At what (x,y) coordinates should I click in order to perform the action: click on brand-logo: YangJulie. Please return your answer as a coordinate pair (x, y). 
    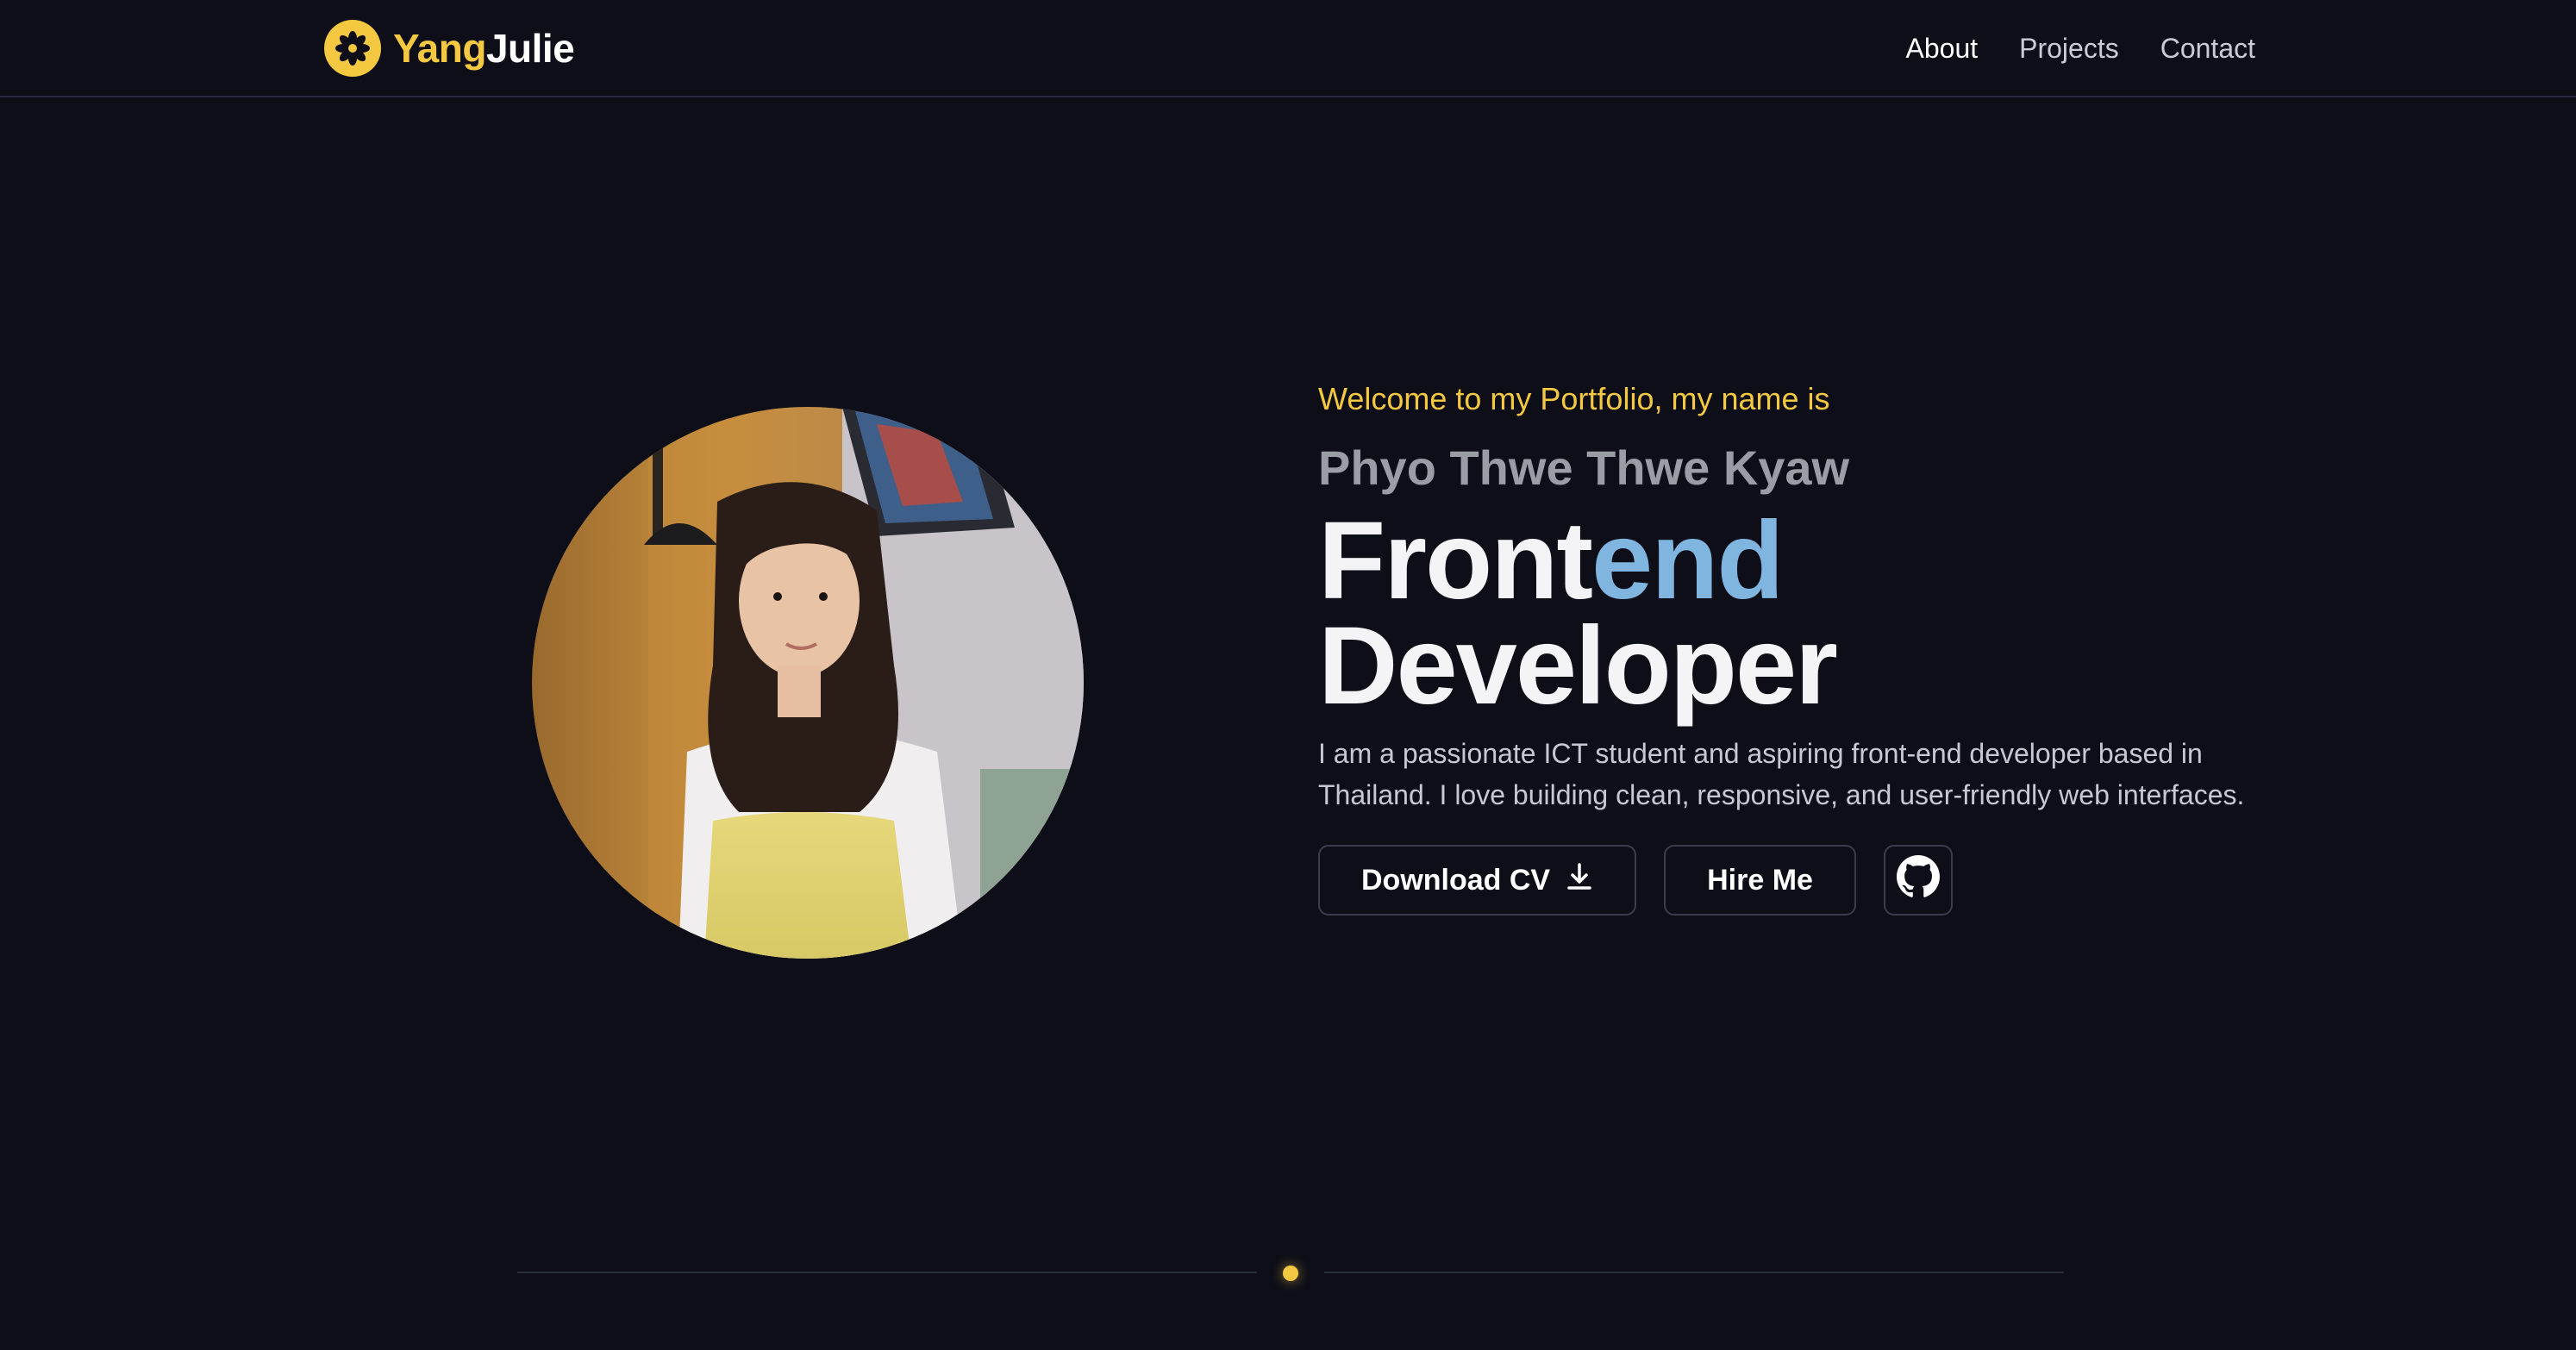
    Looking at the image, I should click on (449, 48).